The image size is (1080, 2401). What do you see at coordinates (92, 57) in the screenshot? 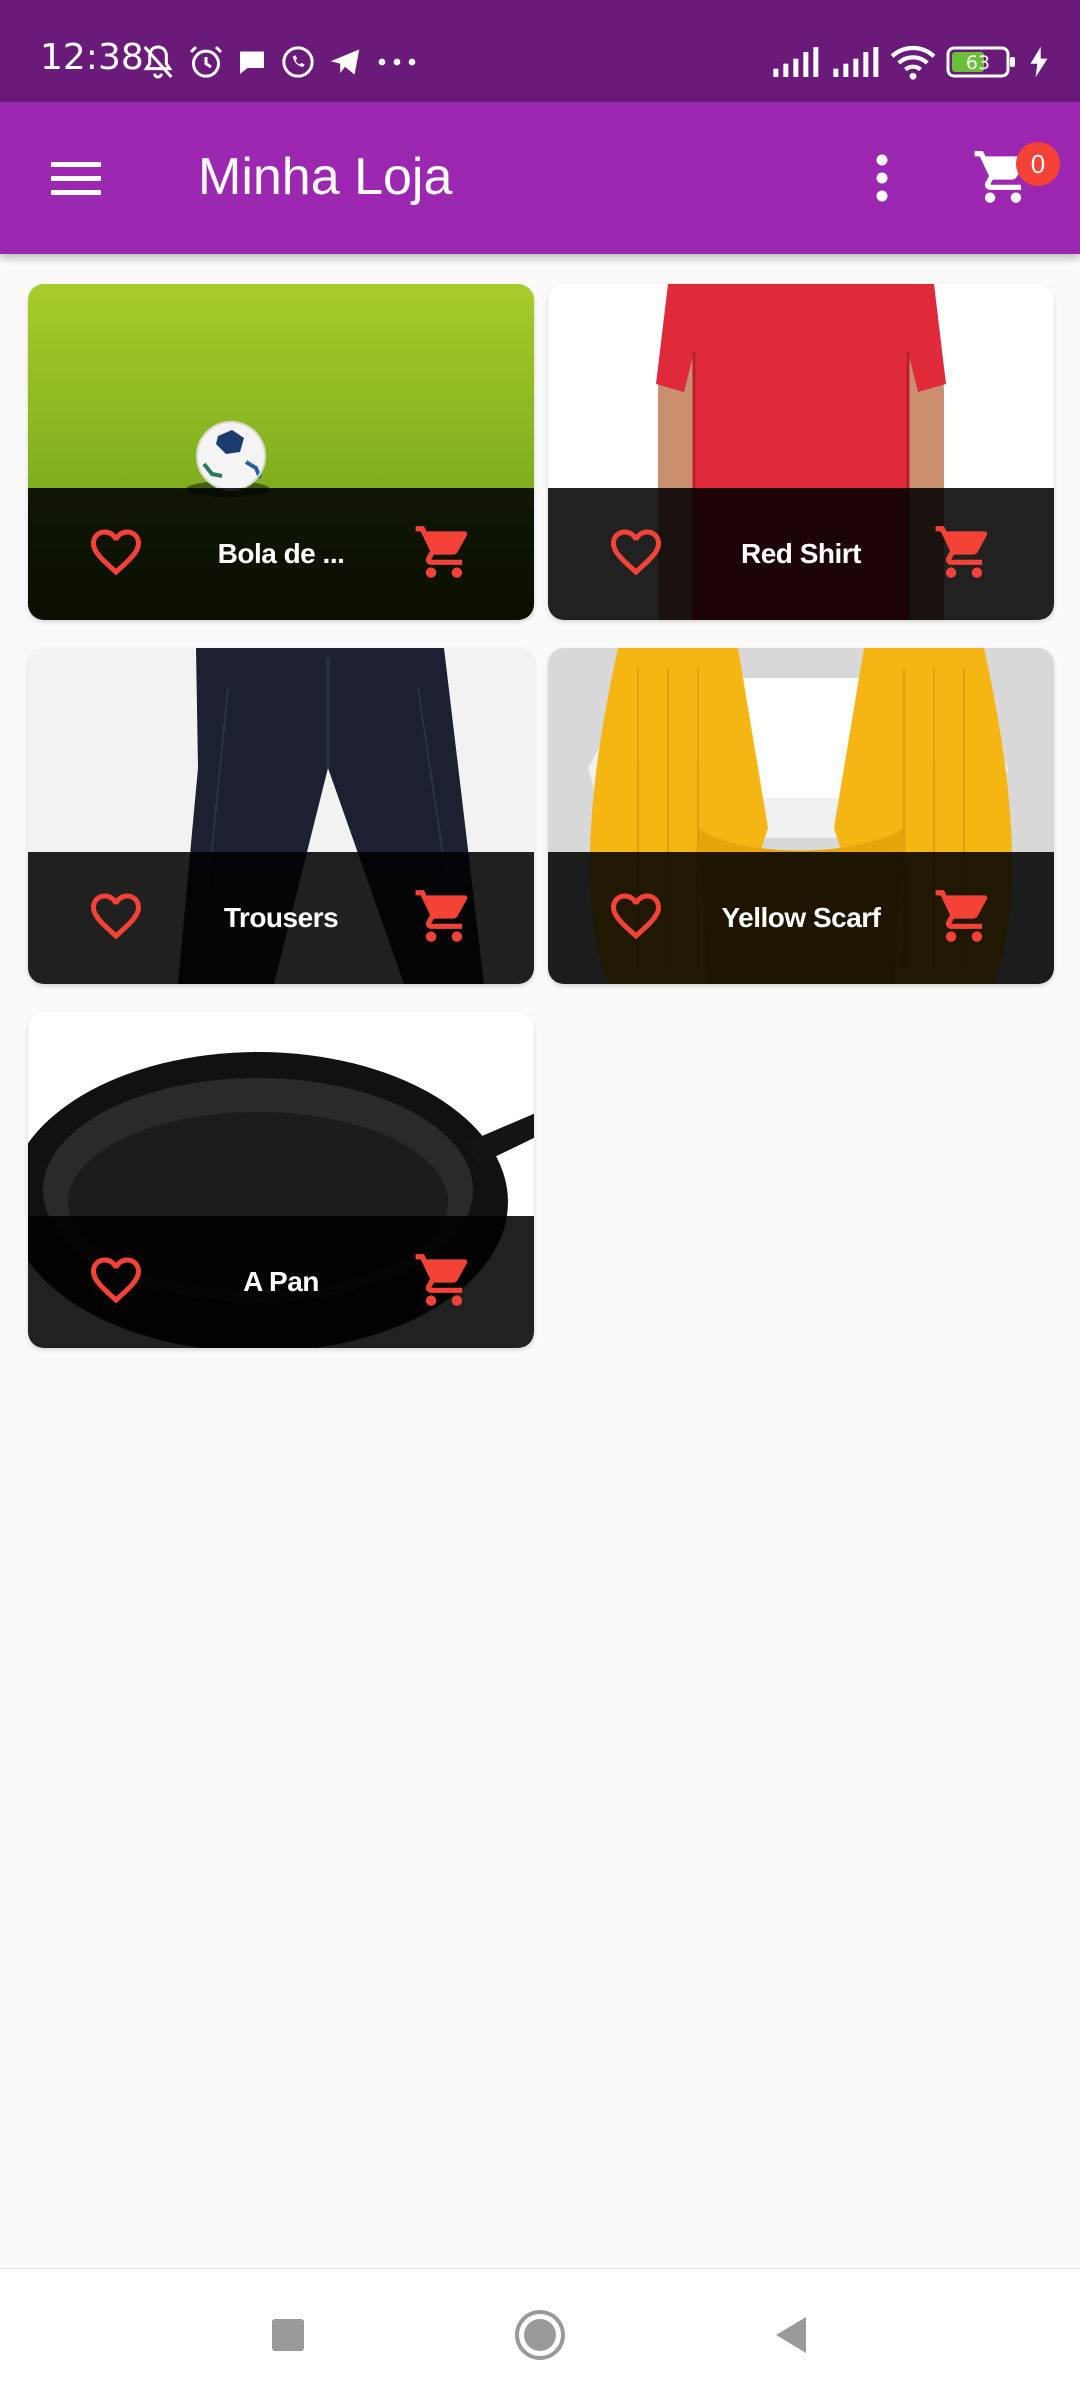
I see `status-time: 12:38` at bounding box center [92, 57].